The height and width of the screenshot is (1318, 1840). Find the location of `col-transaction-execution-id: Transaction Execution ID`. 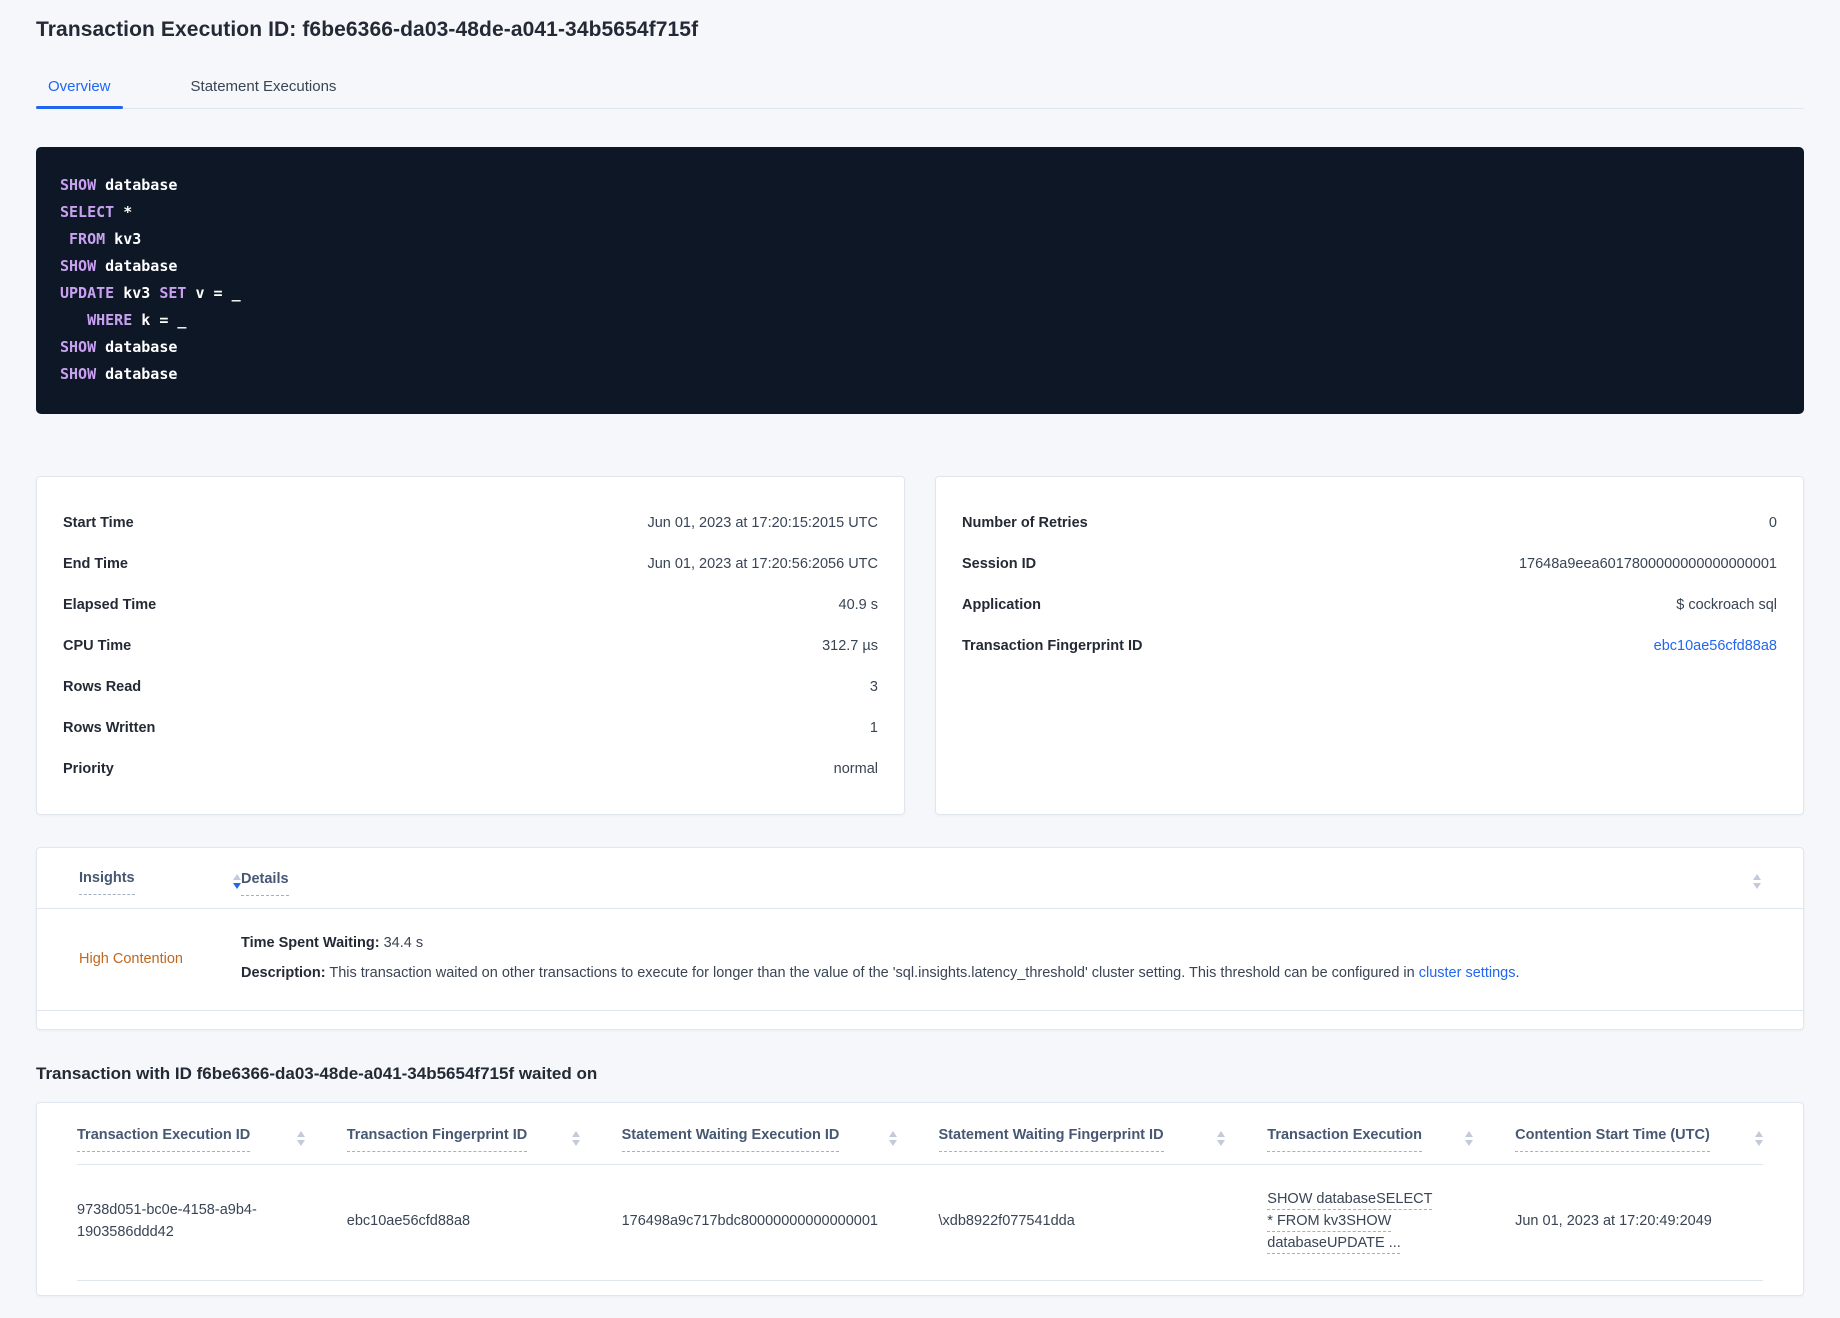

col-transaction-execution-id: Transaction Execution ID is located at coordinates (212, 1140).